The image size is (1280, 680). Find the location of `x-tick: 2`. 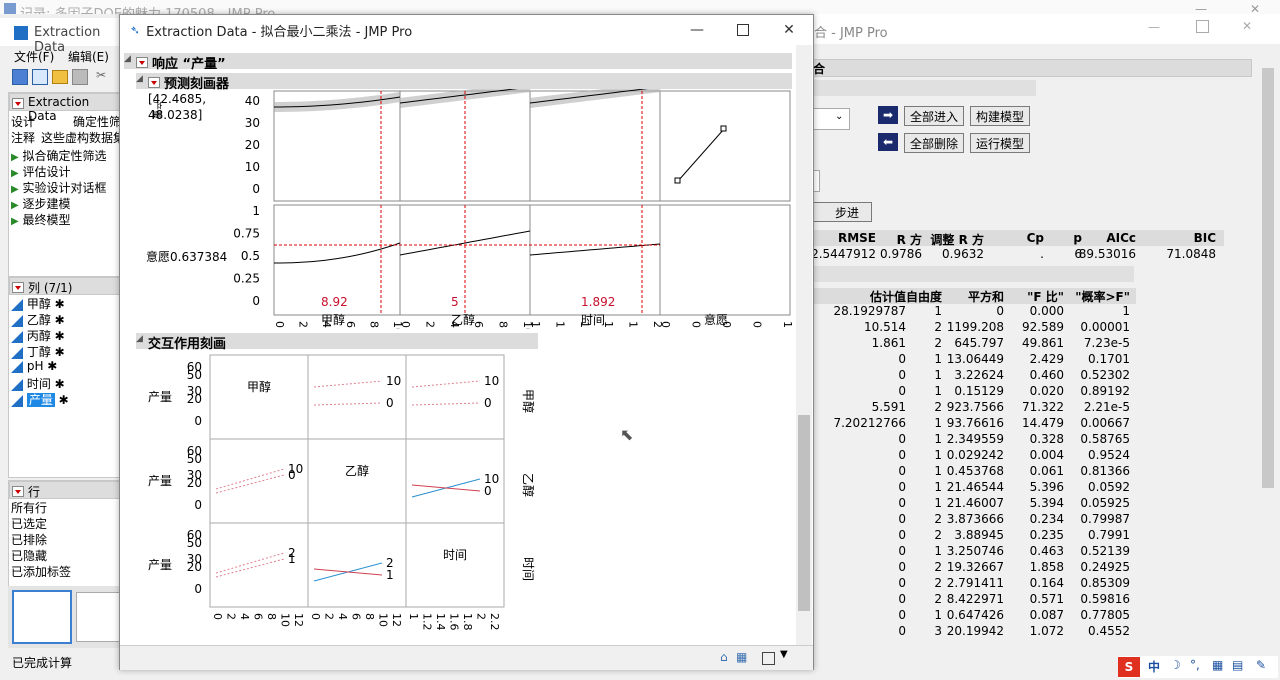

x-tick: 2 is located at coordinates (231, 616).